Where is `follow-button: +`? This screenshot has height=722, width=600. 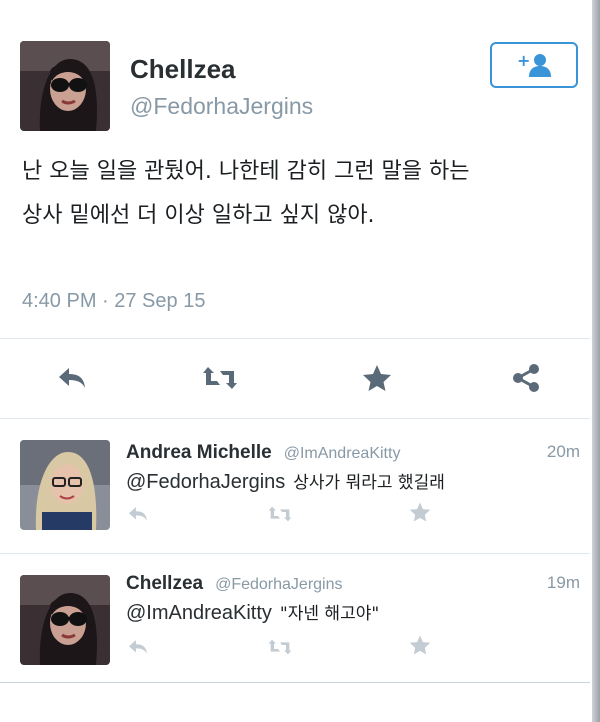 follow-button: + is located at coordinates (534, 65).